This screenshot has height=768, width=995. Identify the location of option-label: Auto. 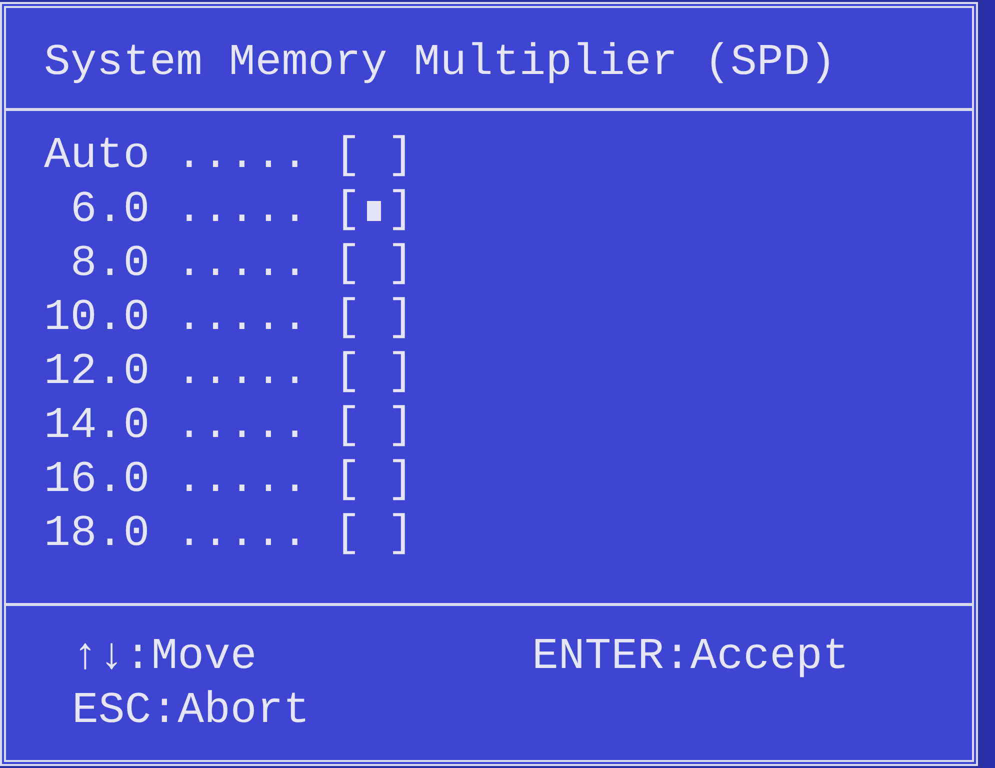
(97, 156).